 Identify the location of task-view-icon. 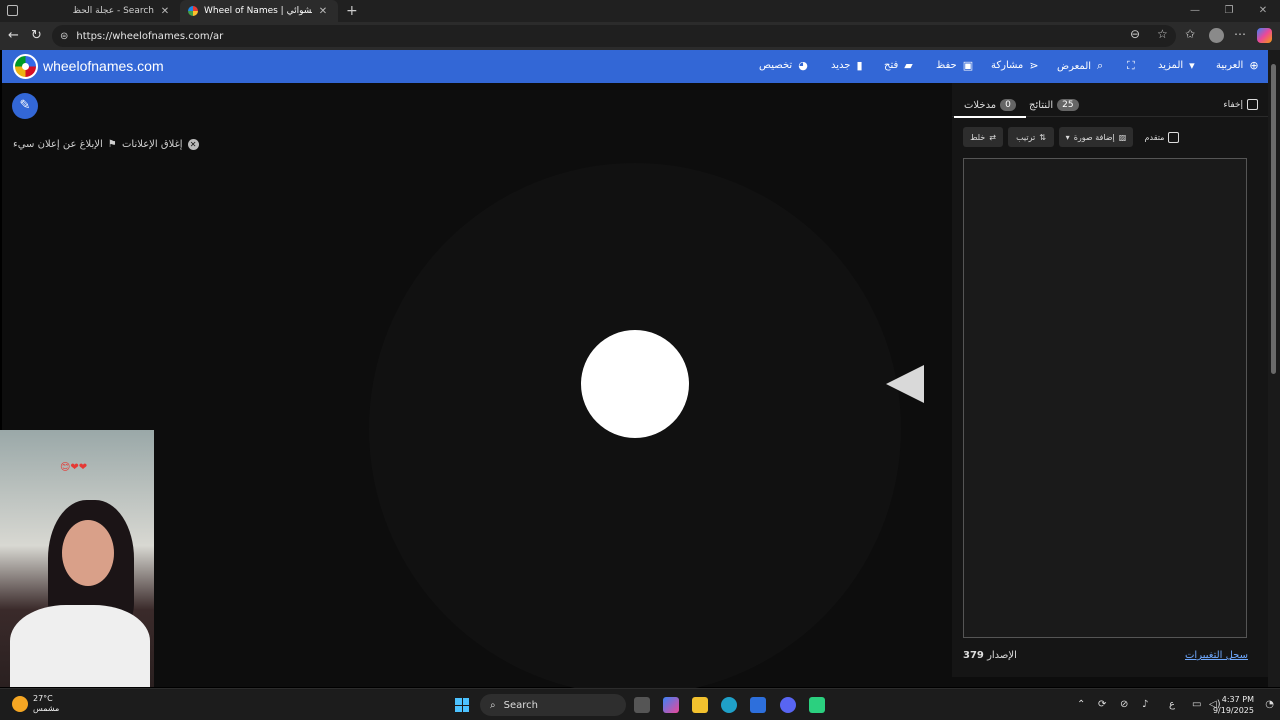
(642, 705).